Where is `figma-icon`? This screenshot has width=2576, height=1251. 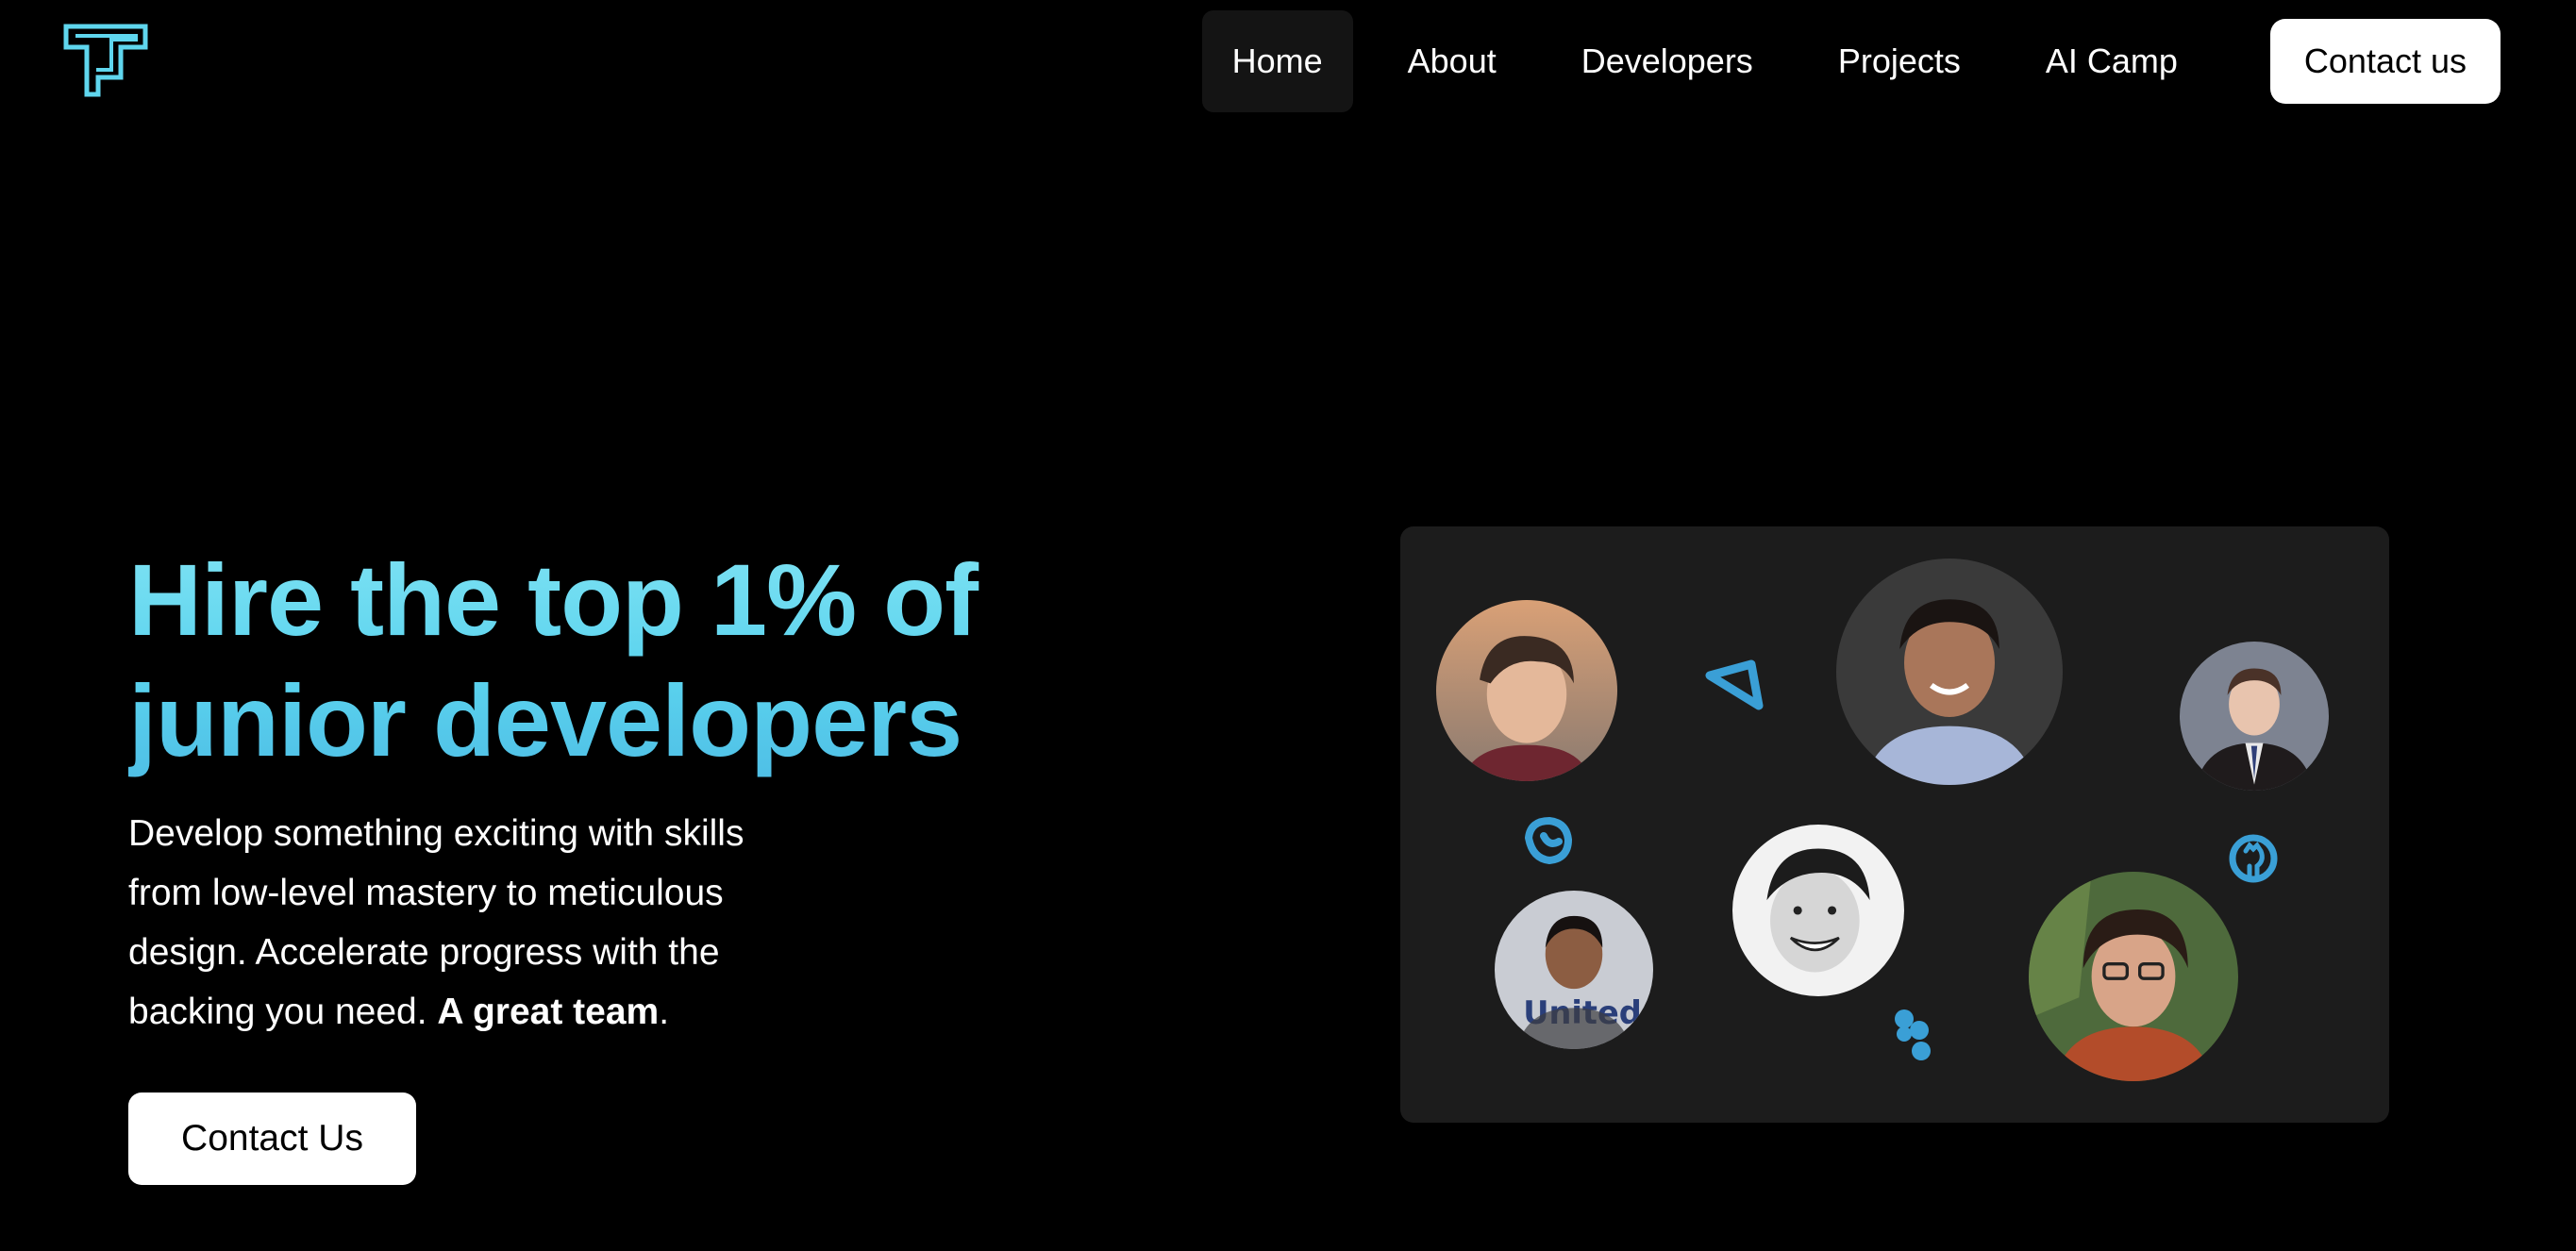
figma-icon is located at coordinates (1912, 1035).